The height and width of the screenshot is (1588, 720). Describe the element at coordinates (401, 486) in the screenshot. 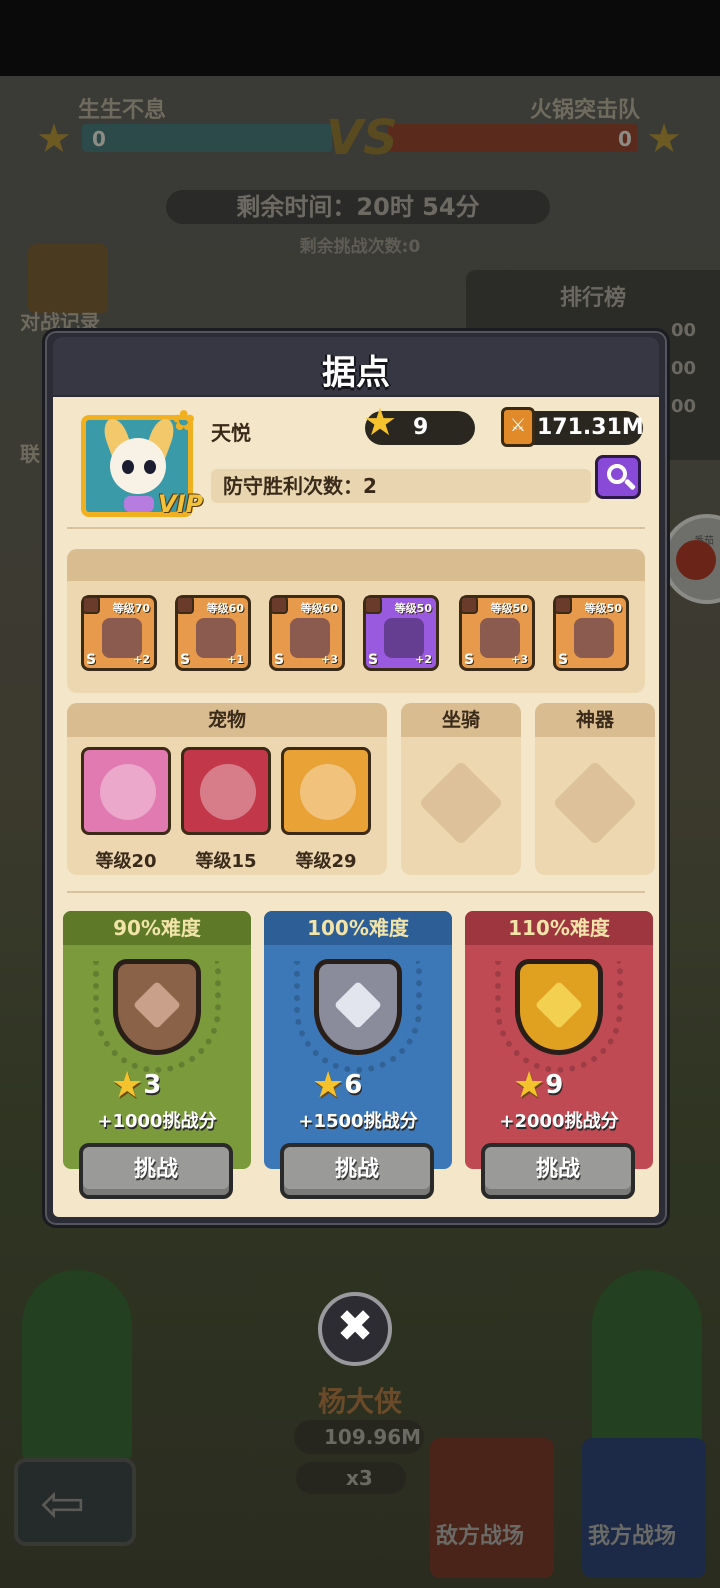

I see `defense-wins: 防守胜利次数：2` at that location.